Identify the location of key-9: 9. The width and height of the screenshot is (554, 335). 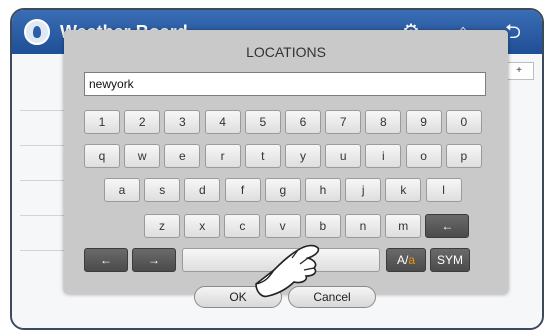
(423, 122).